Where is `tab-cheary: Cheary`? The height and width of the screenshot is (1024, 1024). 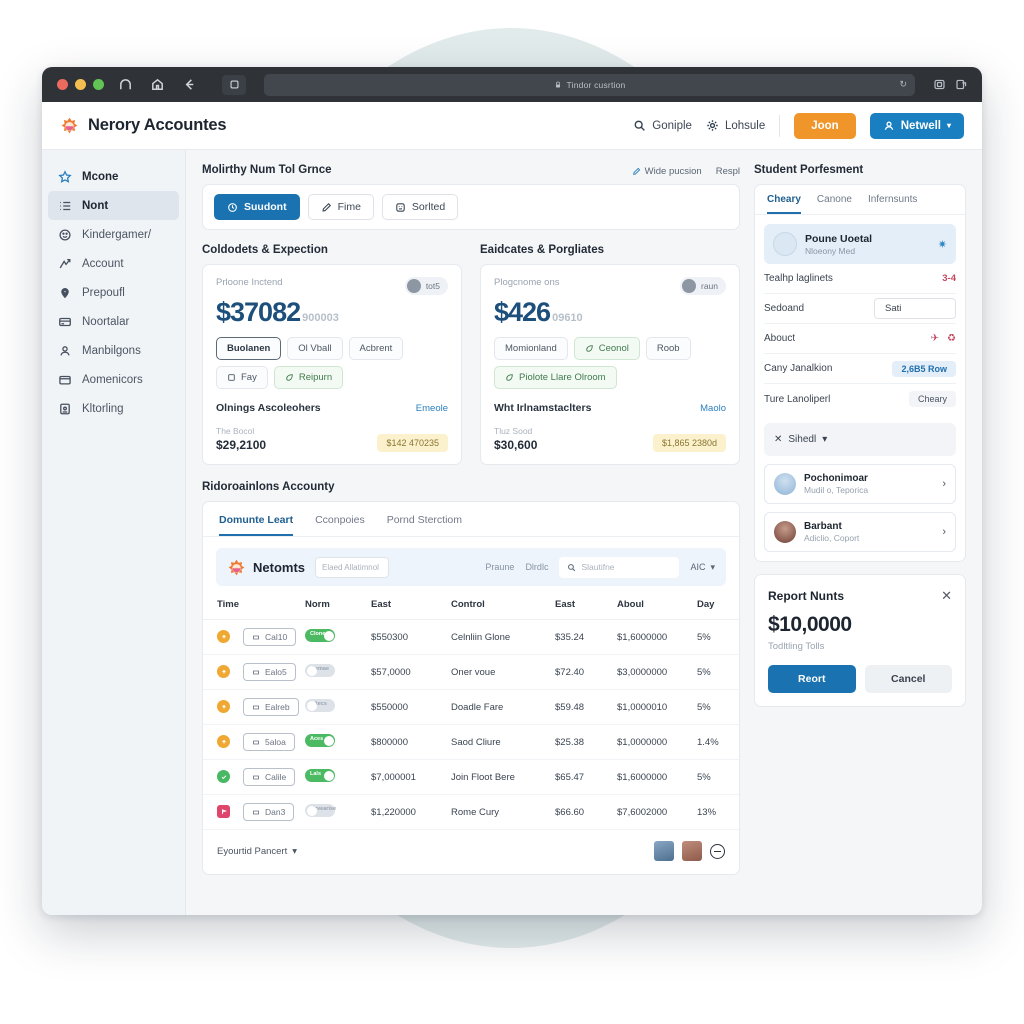
tab-cheary: Cheary is located at coordinates (784, 204).